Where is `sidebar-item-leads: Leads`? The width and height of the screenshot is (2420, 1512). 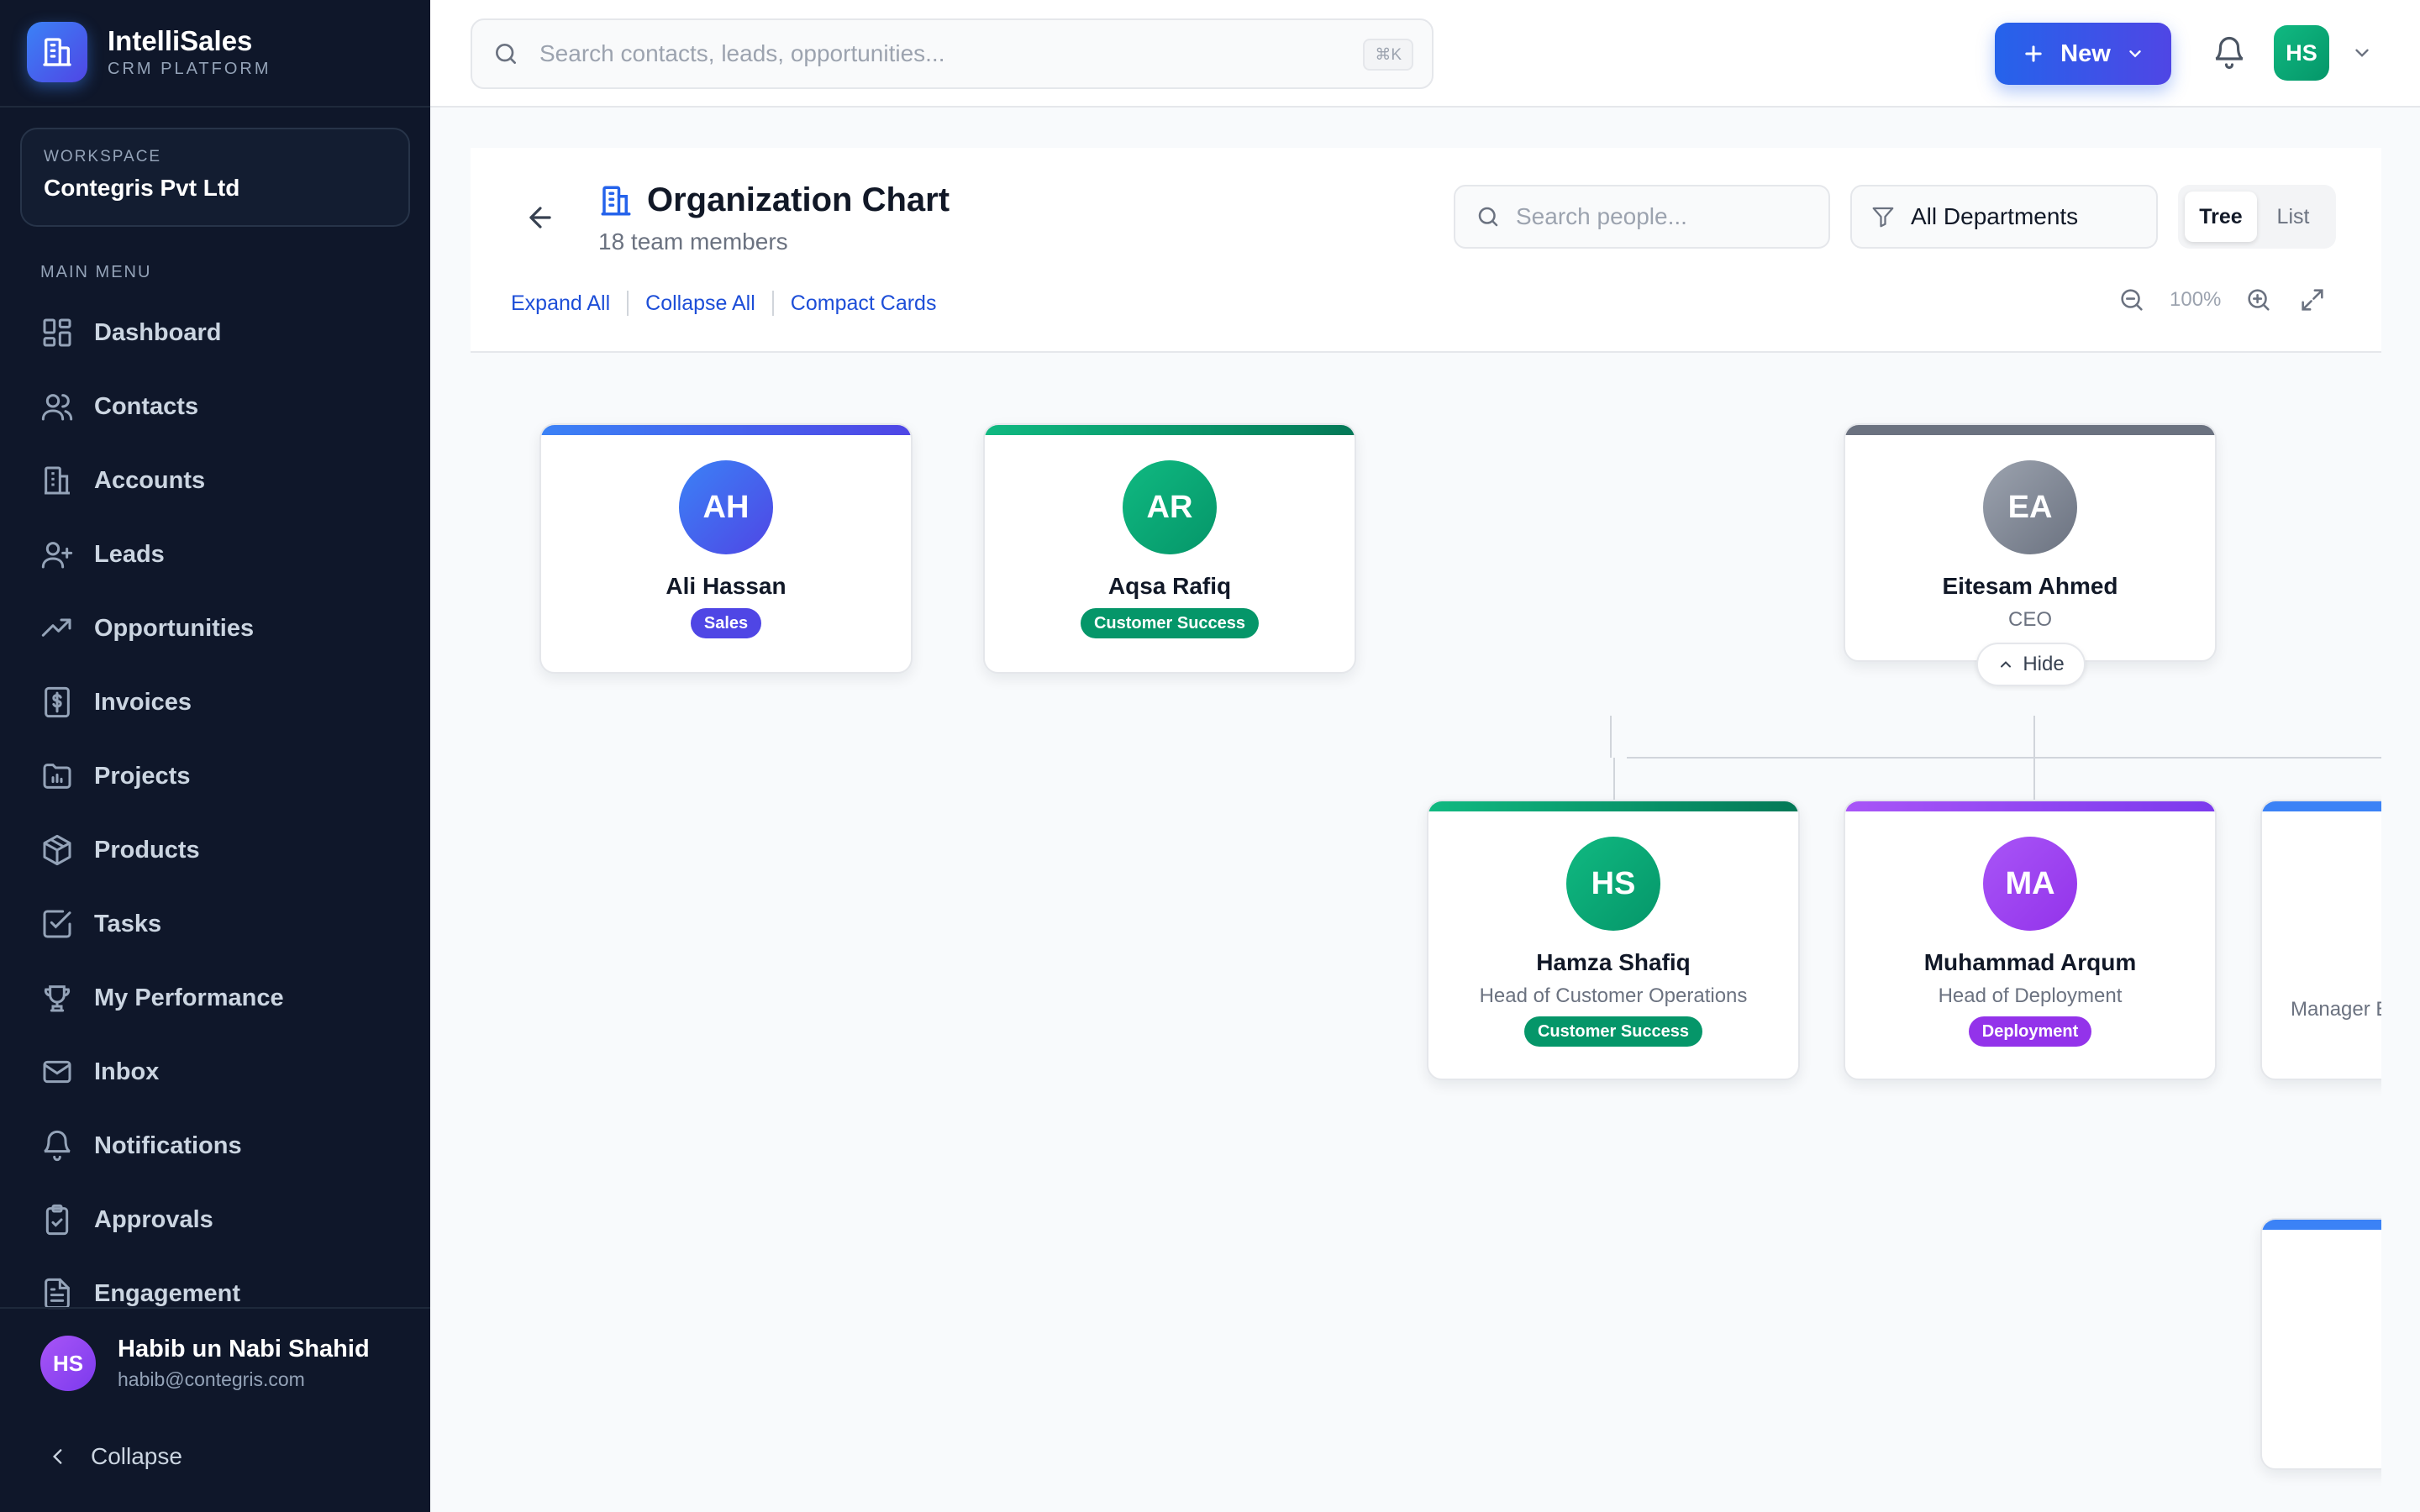
sidebar-item-leads: Leads is located at coordinates (225, 554).